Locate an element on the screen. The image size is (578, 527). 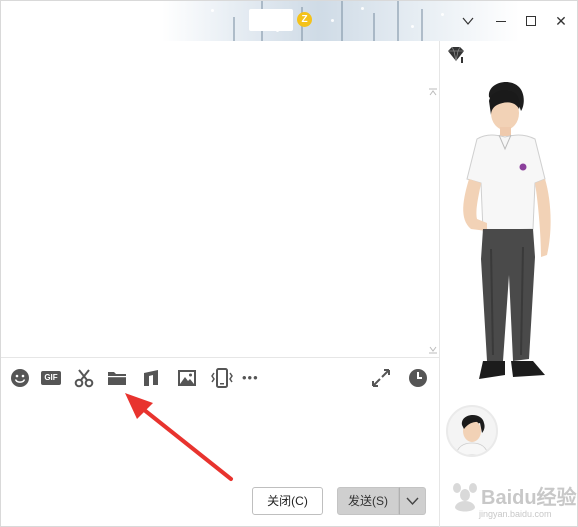
gif-label: GIF is located at coordinates (51, 377).